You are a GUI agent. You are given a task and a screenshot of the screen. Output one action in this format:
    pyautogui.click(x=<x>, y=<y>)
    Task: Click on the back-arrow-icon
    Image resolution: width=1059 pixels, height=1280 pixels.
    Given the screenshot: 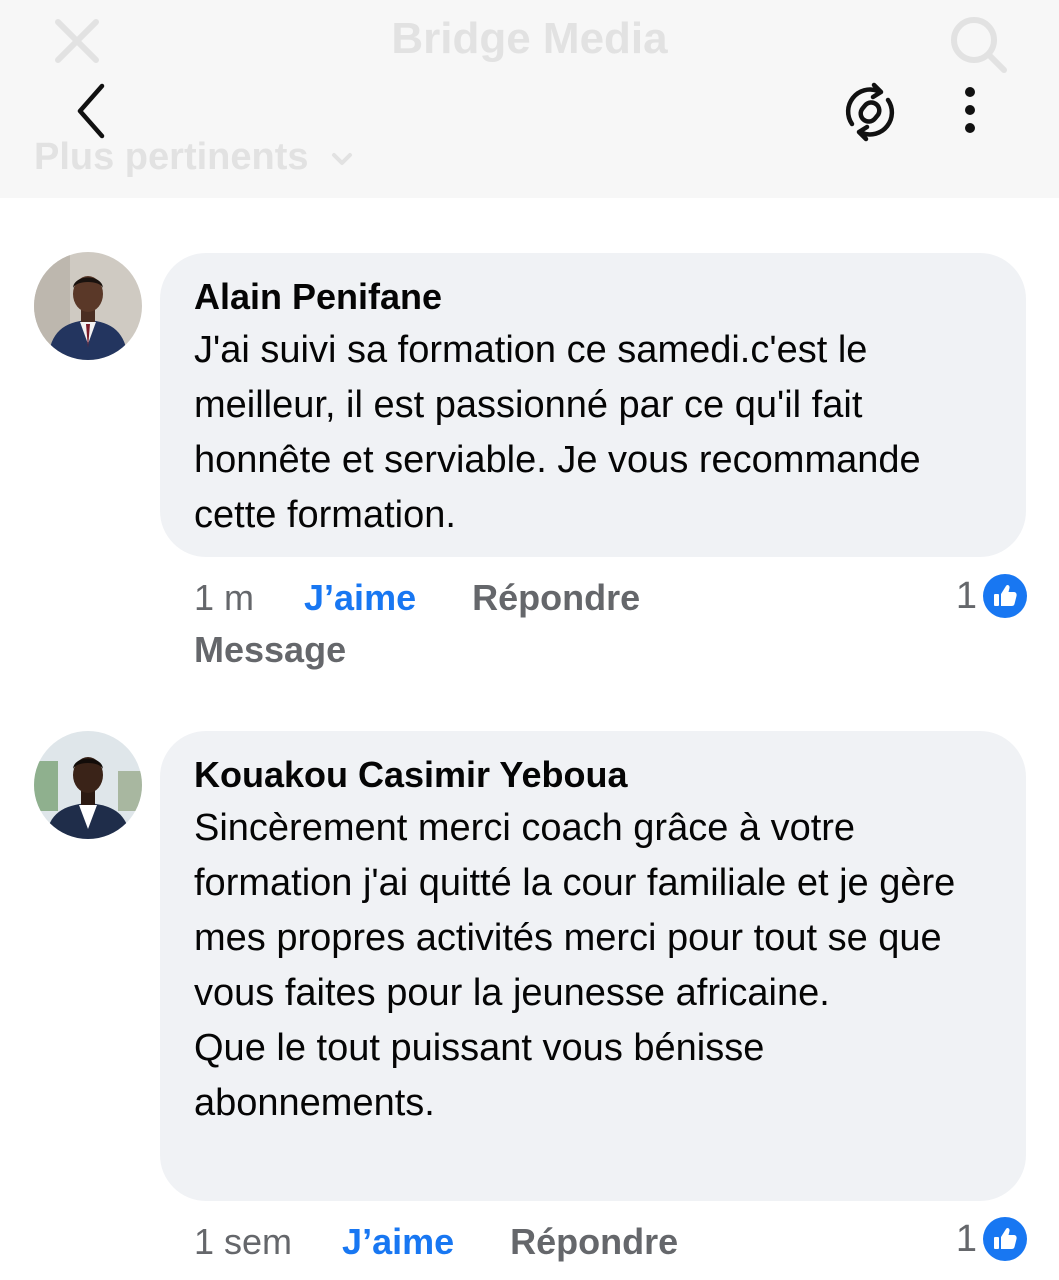 What is the action you would take?
    pyautogui.click(x=92, y=111)
    